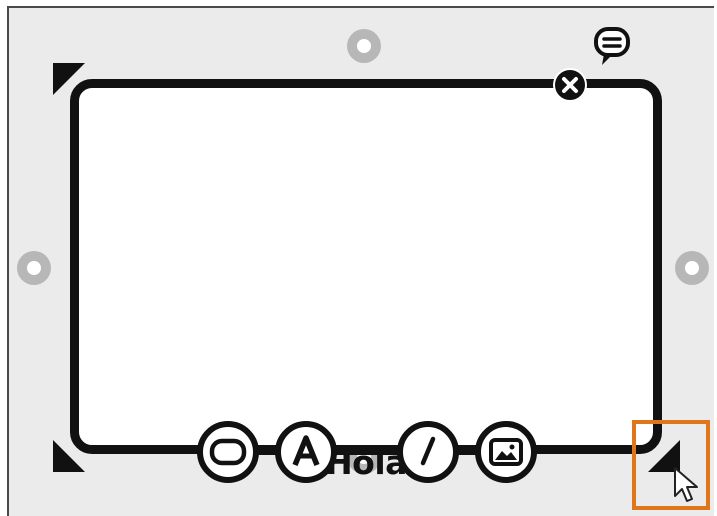  Describe the element at coordinates (34, 268) in the screenshot. I see `resize-handle-left` at that location.